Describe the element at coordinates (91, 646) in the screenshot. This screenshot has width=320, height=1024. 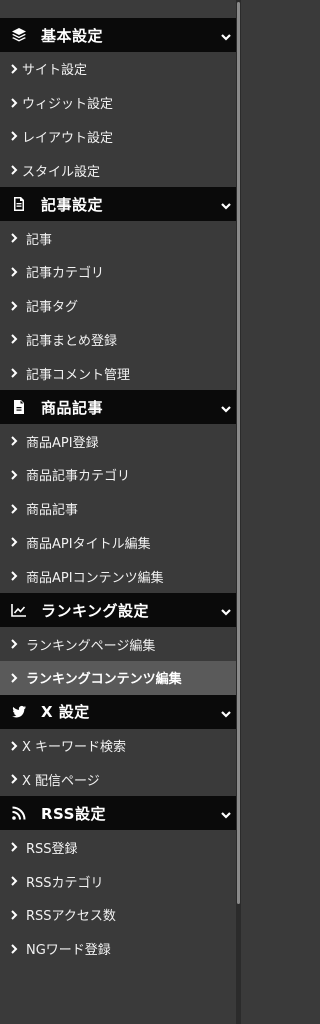
I see `menu-item-label: ランキングページ編集` at that location.